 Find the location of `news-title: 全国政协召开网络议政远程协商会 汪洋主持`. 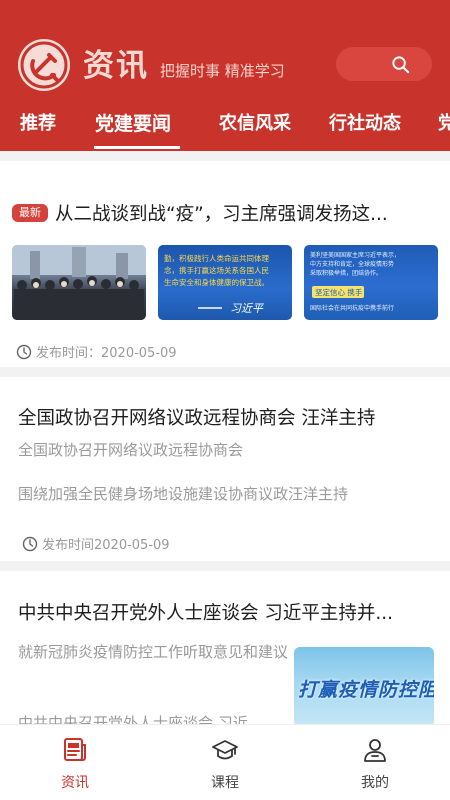

news-title: 全国政协召开网络议政远程协商会 汪洋主持 is located at coordinates (196, 417).